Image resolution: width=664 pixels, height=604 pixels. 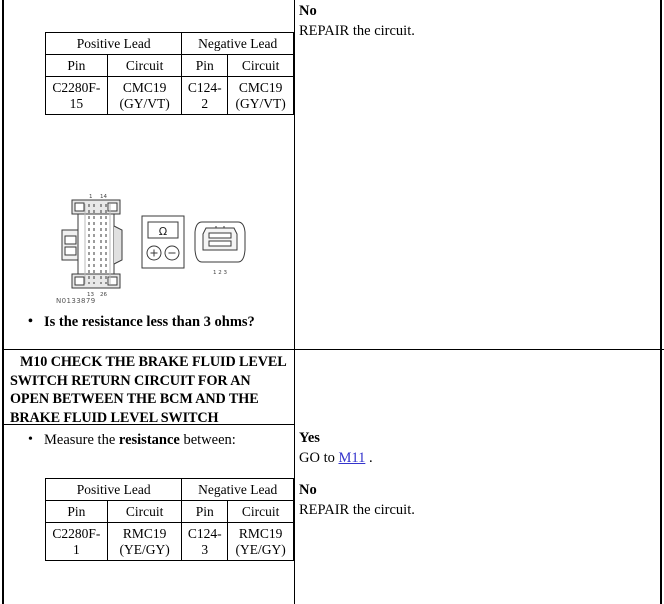 What do you see at coordinates (103, 295) in the screenshot?
I see `svg-text: 26` at bounding box center [103, 295].